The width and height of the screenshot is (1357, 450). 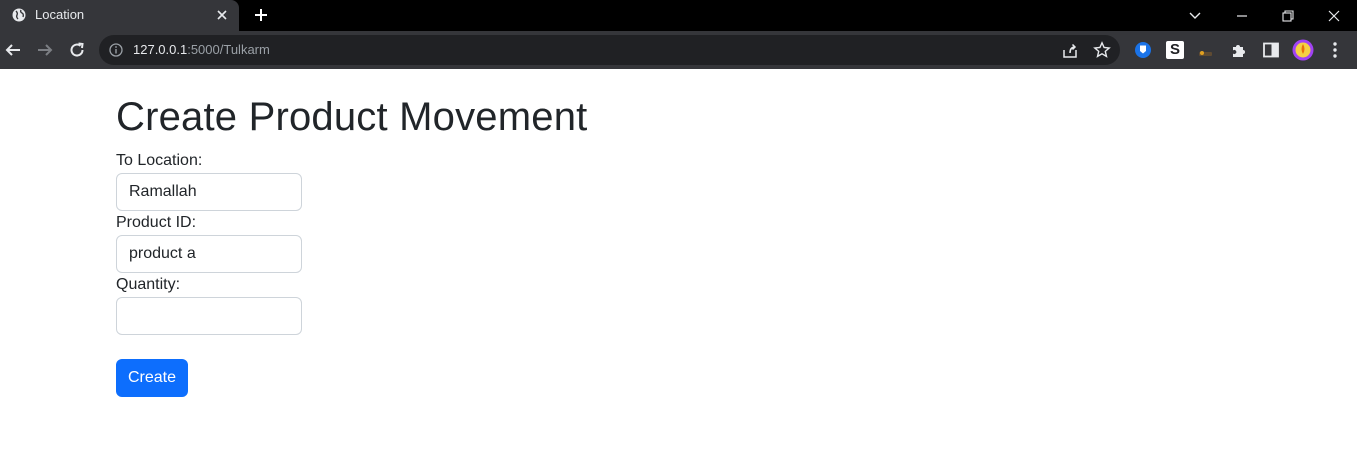 I want to click on info-icon, so click(x=116, y=50).